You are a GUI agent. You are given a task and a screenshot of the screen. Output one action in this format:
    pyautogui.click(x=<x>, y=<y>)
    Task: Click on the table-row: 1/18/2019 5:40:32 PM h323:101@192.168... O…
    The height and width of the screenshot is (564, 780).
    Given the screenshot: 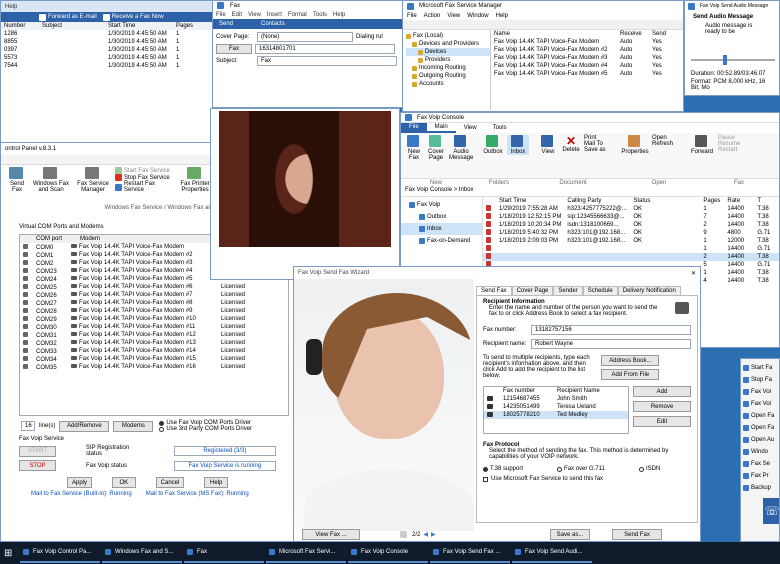 What is the action you would take?
    pyautogui.click(x=631, y=233)
    